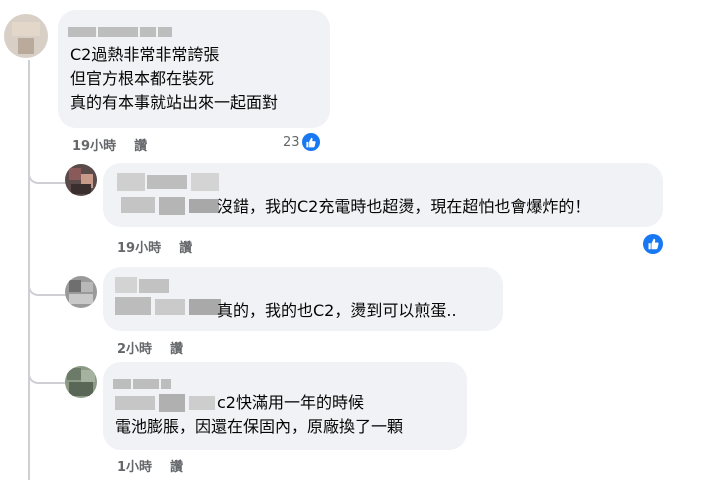 The height and width of the screenshot is (480, 713). Describe the element at coordinates (134, 467) in the screenshot. I see `timestamp: 1小時` at that location.